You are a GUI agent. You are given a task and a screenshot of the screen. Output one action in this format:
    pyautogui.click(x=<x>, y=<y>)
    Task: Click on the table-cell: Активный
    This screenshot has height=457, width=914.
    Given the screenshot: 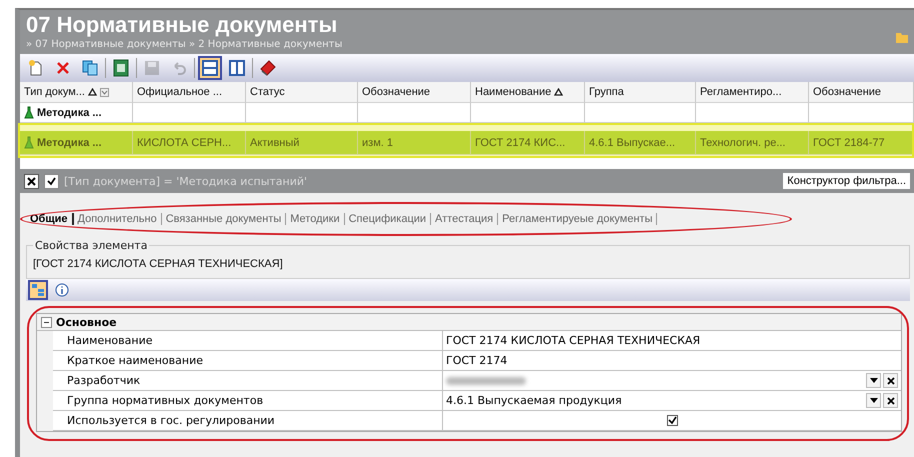 What is the action you would take?
    pyautogui.click(x=275, y=142)
    